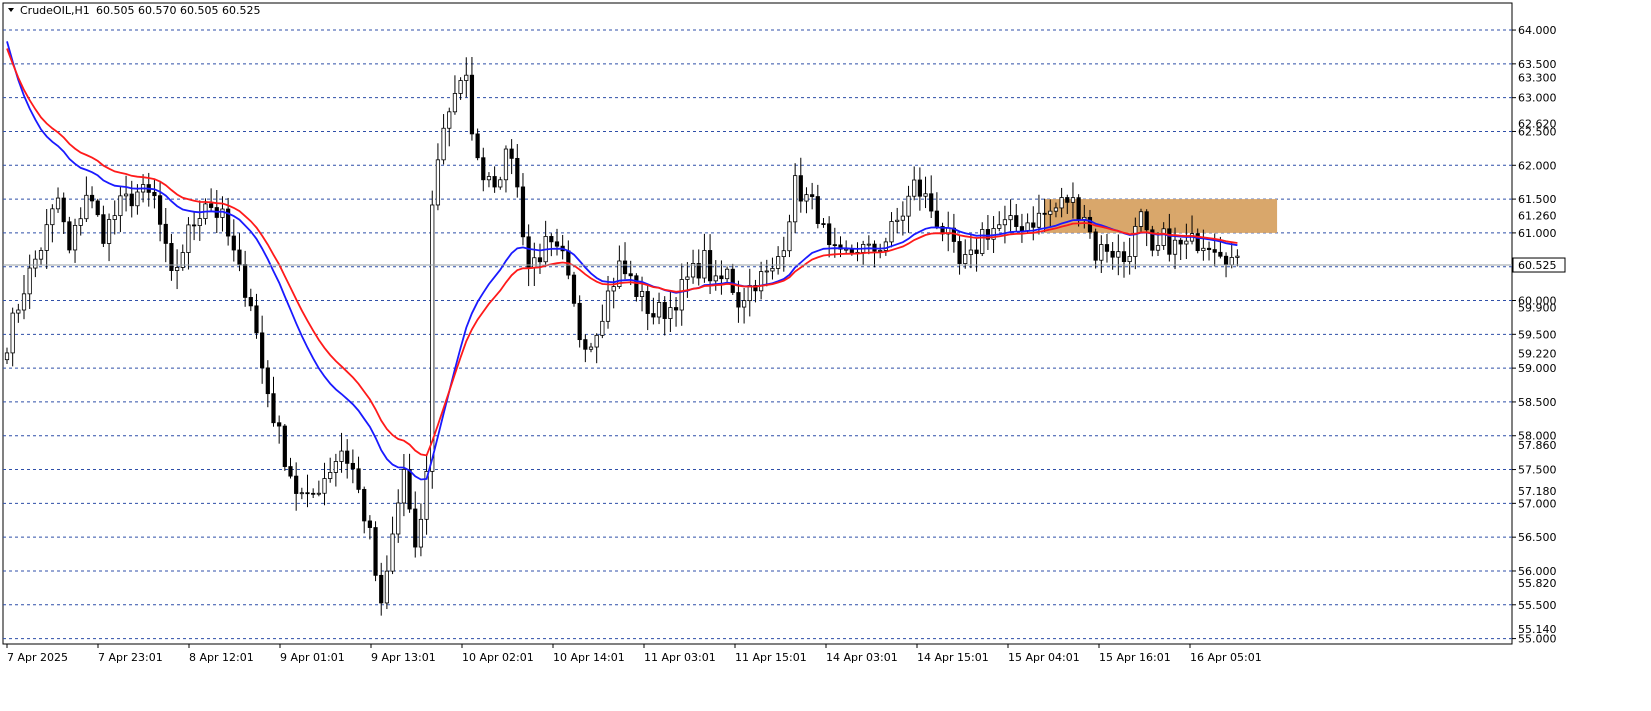 The height and width of the screenshot is (711, 1651). Describe the element at coordinates (178, 10) in the screenshot. I see `ohlc-values: 60.505 60.570 60.505 60.525` at that location.